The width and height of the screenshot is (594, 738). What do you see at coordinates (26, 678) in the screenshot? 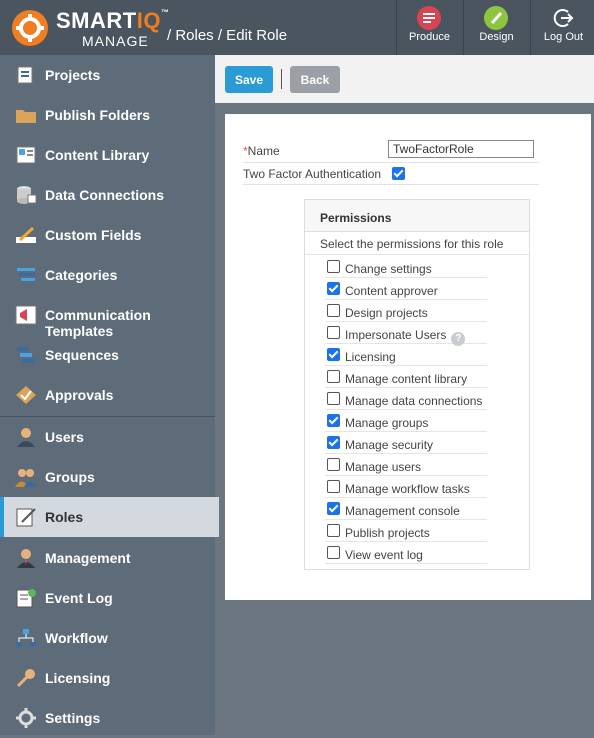
I see `key-icon` at bounding box center [26, 678].